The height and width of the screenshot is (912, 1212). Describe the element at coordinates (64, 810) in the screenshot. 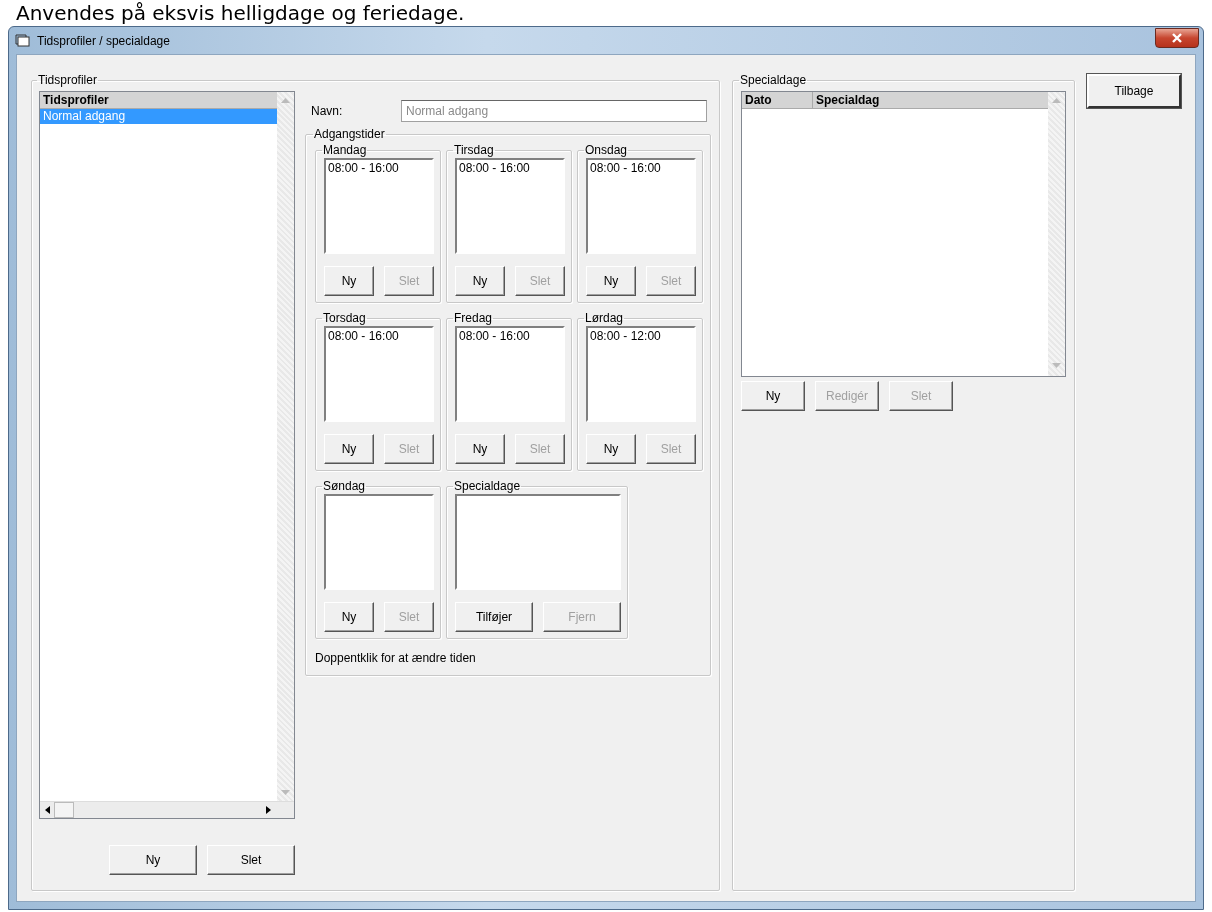

I see `scroll-thumb` at that location.